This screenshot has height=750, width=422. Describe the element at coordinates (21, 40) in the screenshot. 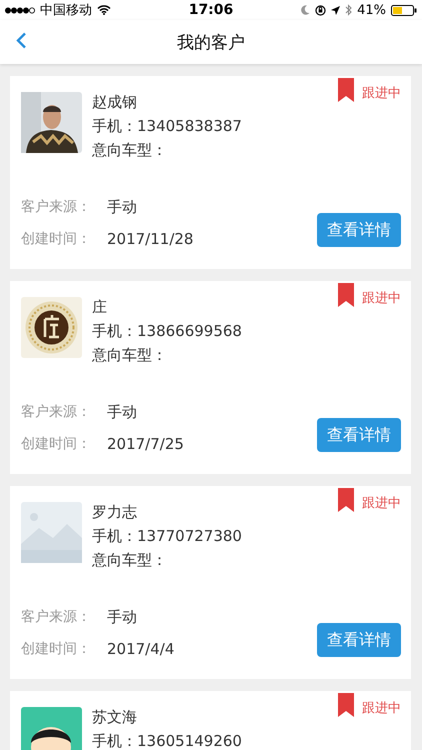

I see `back-icon` at that location.